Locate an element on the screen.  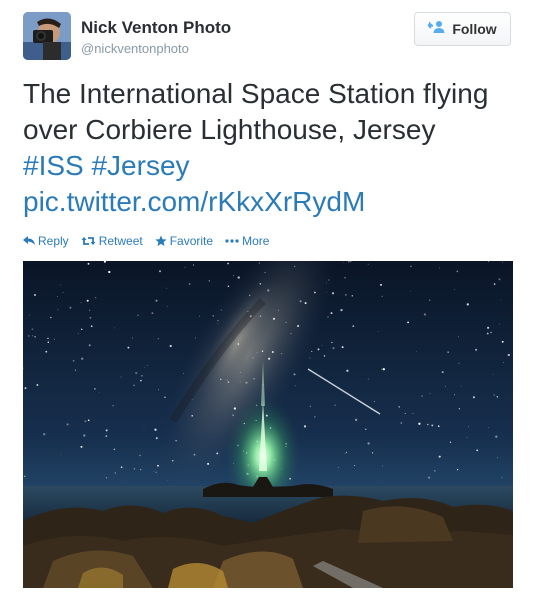
tweet-text-line: over Corbiere Lighthouse, Jersey is located at coordinates (229, 129).